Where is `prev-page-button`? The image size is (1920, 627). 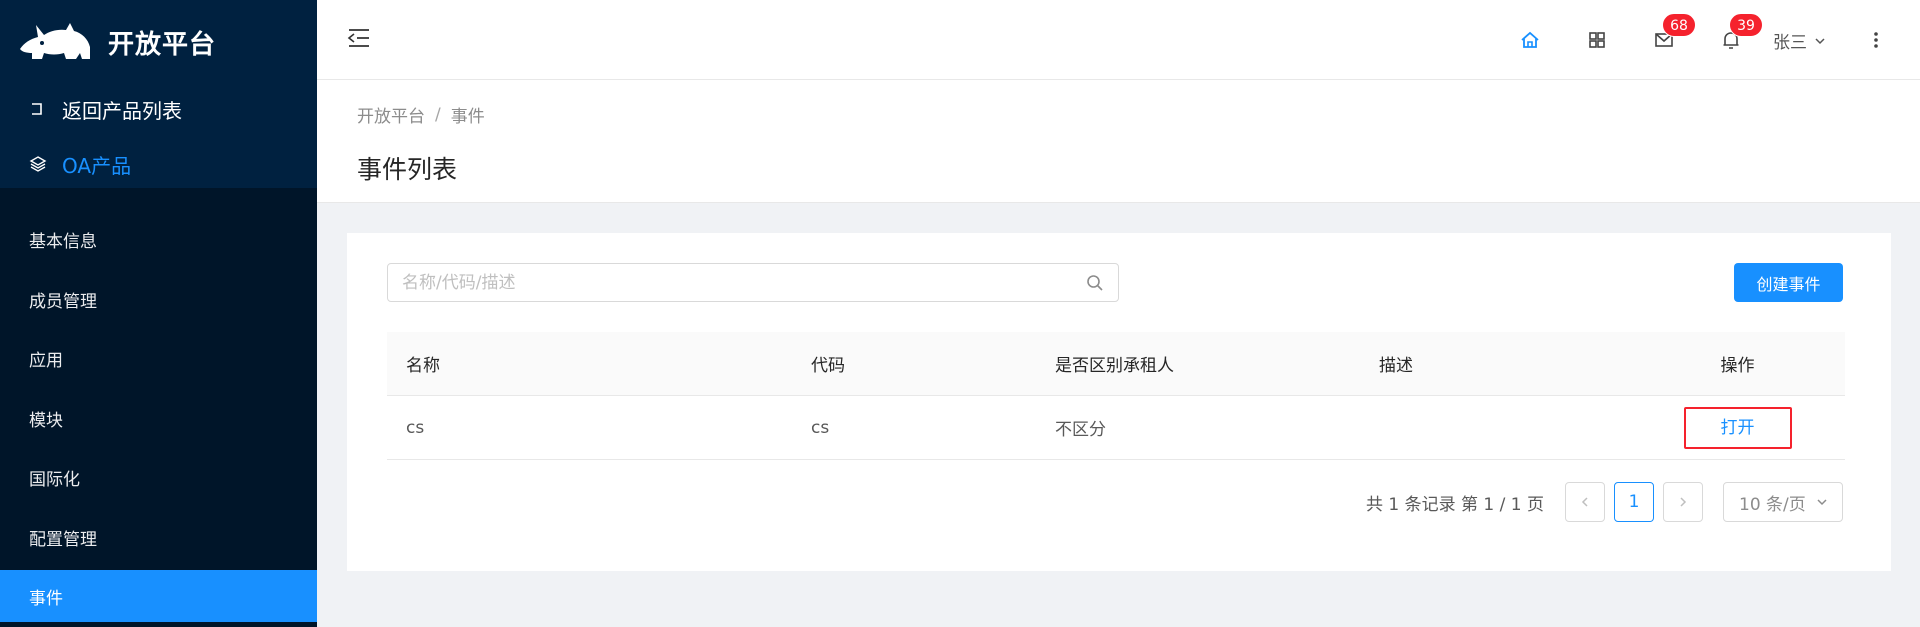
prev-page-button is located at coordinates (1585, 502).